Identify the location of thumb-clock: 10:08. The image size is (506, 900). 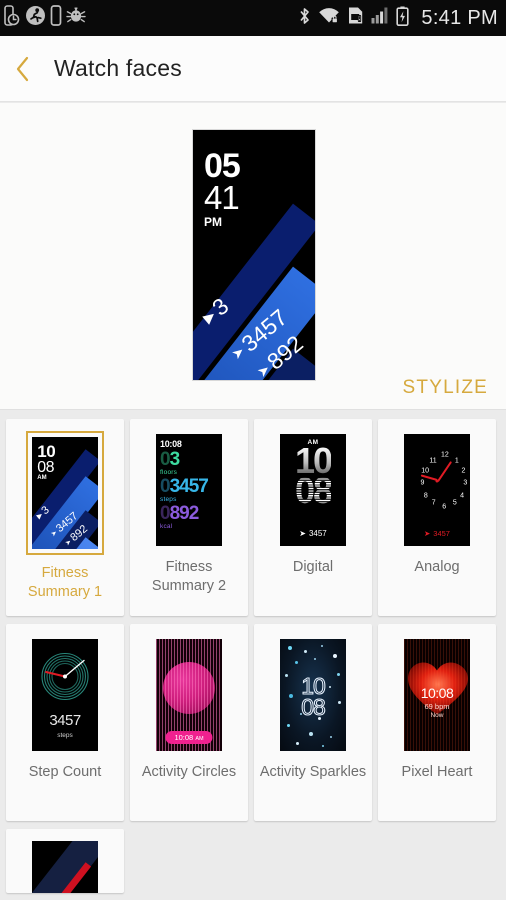
(171, 444).